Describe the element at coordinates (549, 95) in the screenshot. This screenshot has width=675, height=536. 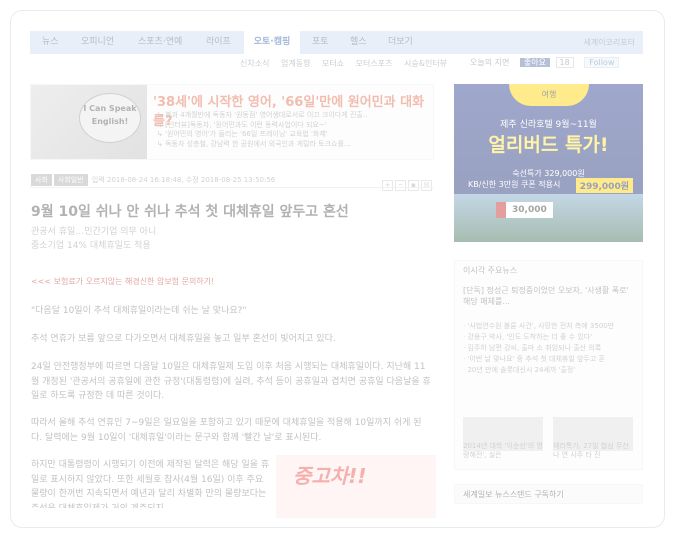
I see `ad-top-label: 여행` at that location.